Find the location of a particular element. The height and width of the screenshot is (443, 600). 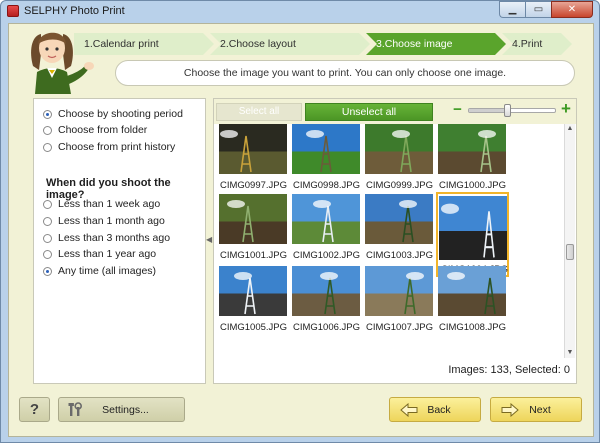

option-any-time: Any time (all images) is located at coordinates (99, 271).